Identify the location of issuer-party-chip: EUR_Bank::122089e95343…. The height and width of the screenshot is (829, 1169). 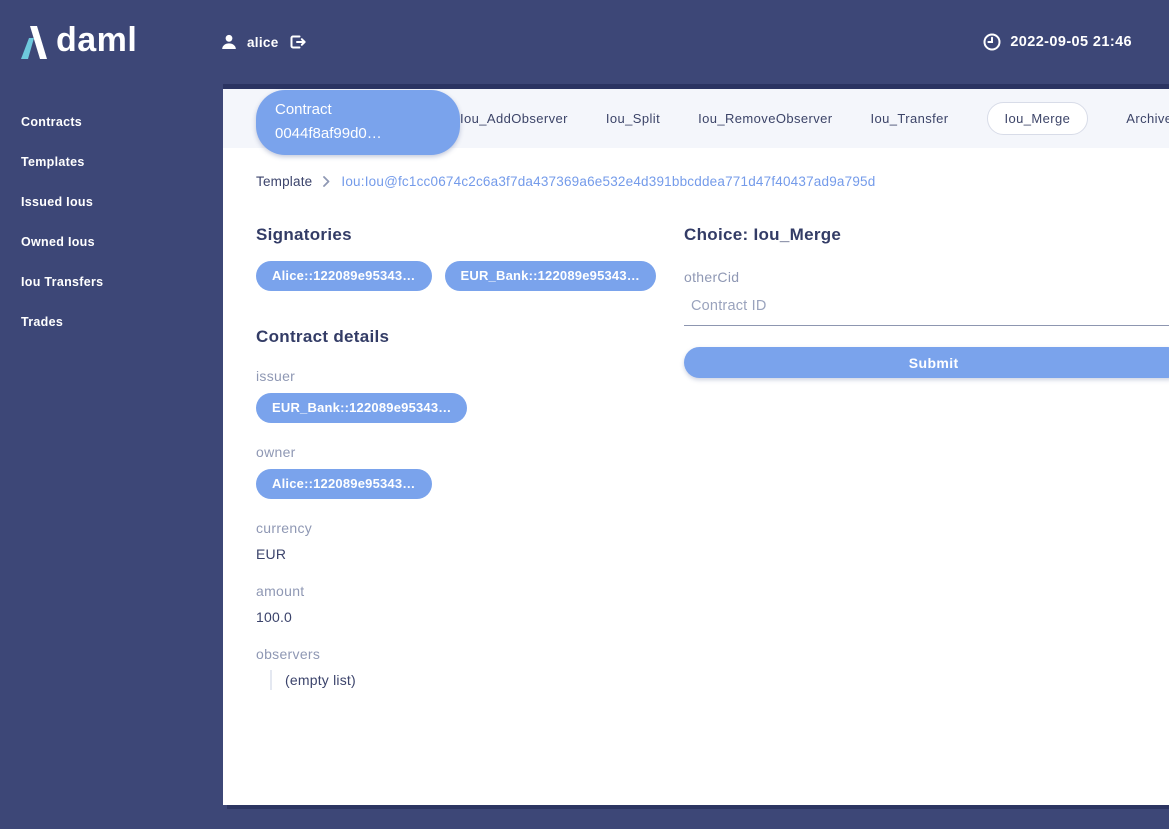
(362, 408).